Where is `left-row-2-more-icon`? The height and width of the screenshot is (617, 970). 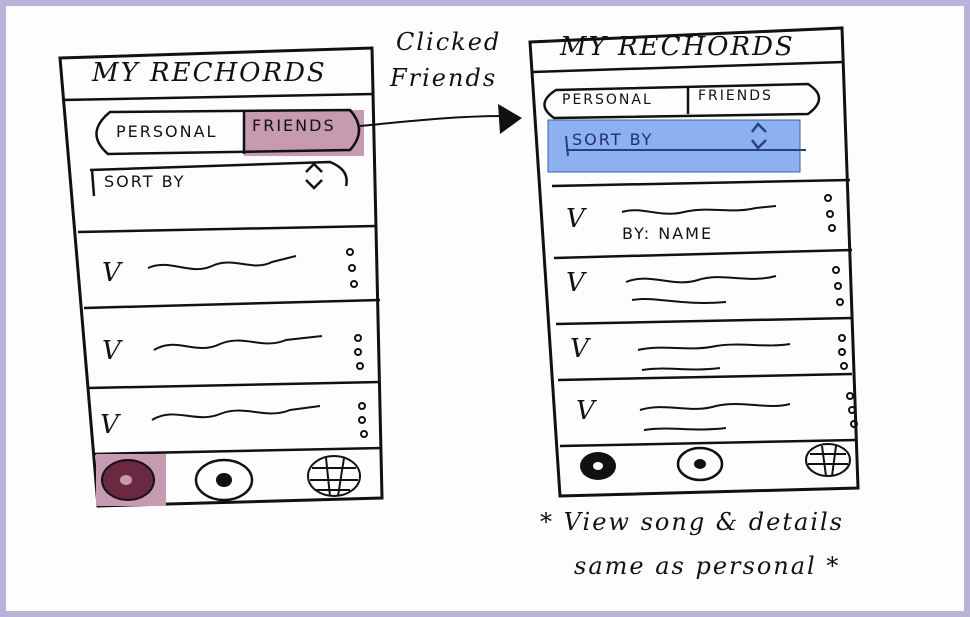 left-row-2-more-icon is located at coordinates (359, 352).